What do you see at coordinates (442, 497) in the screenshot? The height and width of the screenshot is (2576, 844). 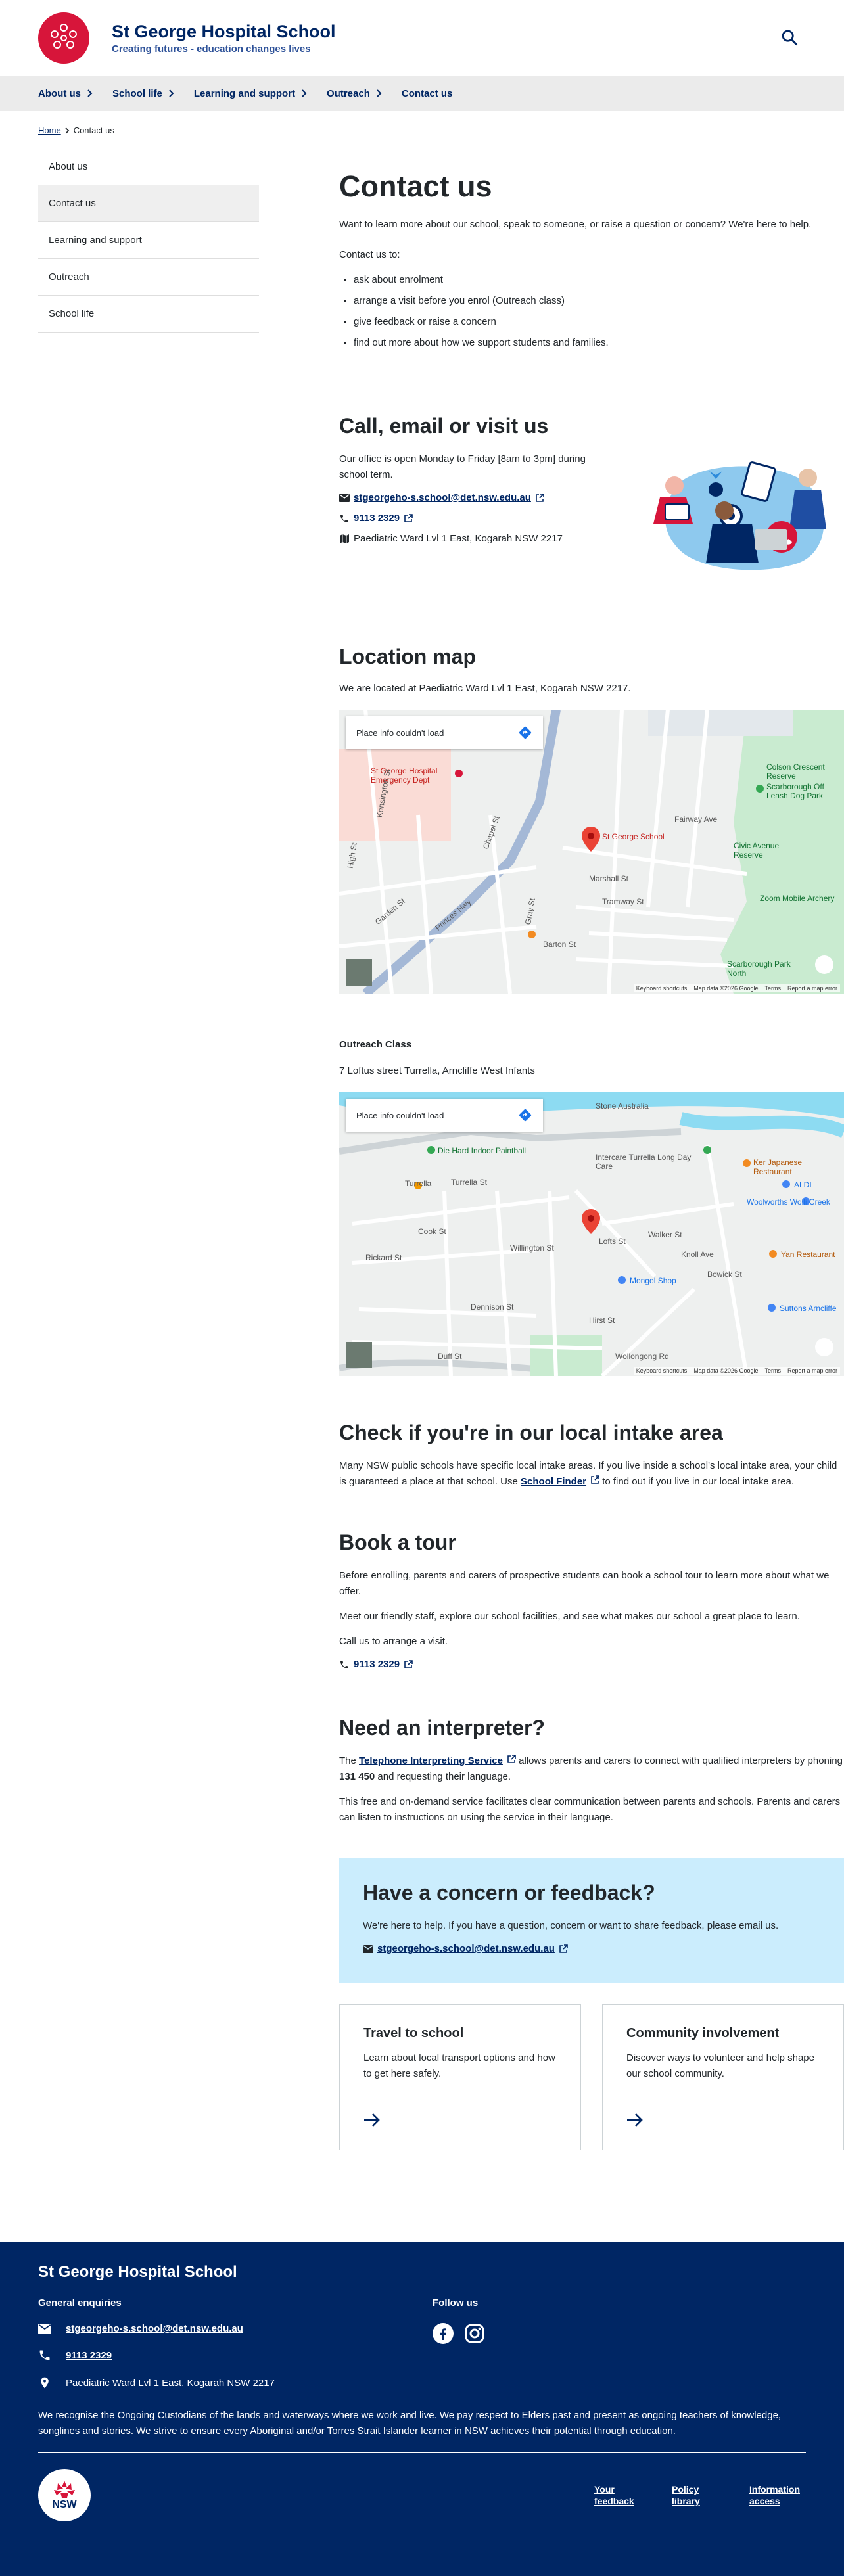 I see `email-link: stgeorgeho-s.school@det.nsw.edu.au` at bounding box center [442, 497].